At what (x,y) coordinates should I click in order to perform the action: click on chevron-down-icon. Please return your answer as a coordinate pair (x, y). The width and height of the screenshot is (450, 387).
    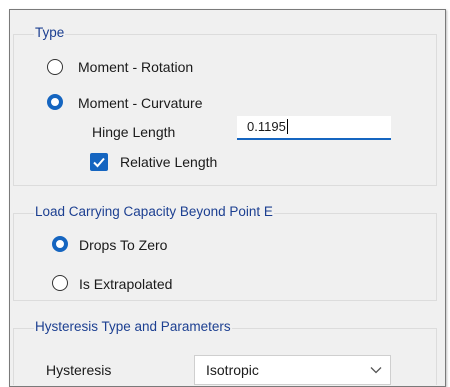
    Looking at the image, I should click on (376, 370).